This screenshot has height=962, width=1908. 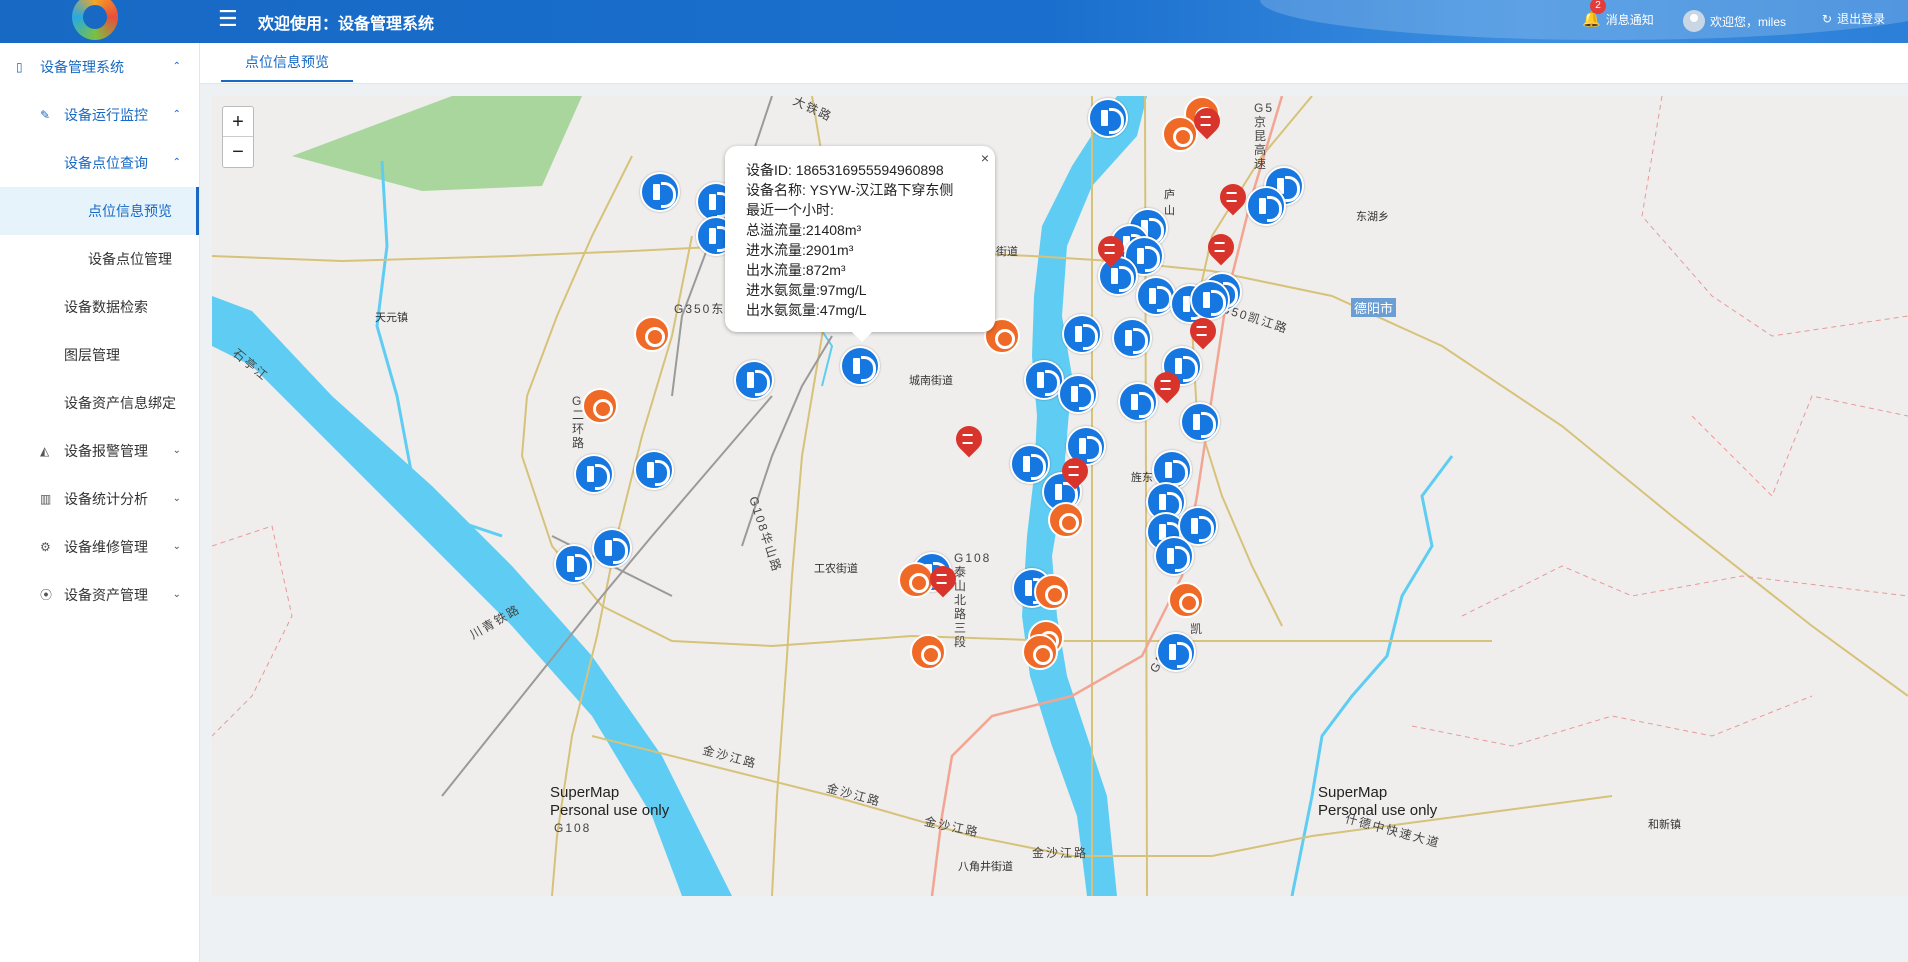 What do you see at coordinates (700, 309) in the screenshot?
I see `road-label: G350东` at bounding box center [700, 309].